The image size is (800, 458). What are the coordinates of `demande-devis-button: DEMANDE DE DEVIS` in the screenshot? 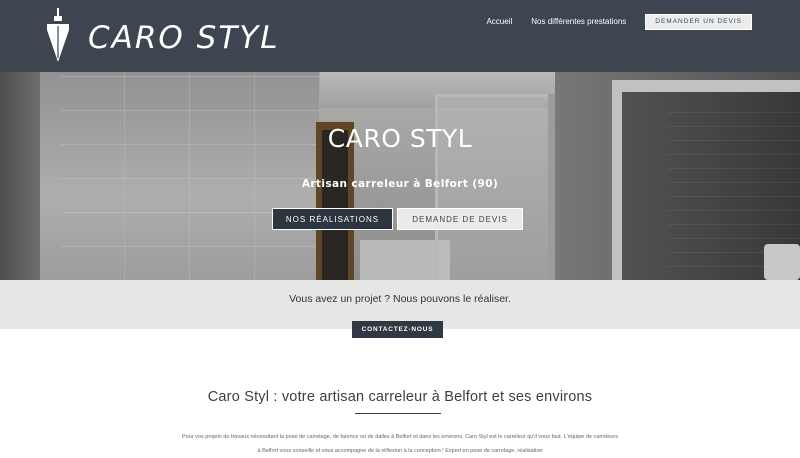 It's located at (460, 219).